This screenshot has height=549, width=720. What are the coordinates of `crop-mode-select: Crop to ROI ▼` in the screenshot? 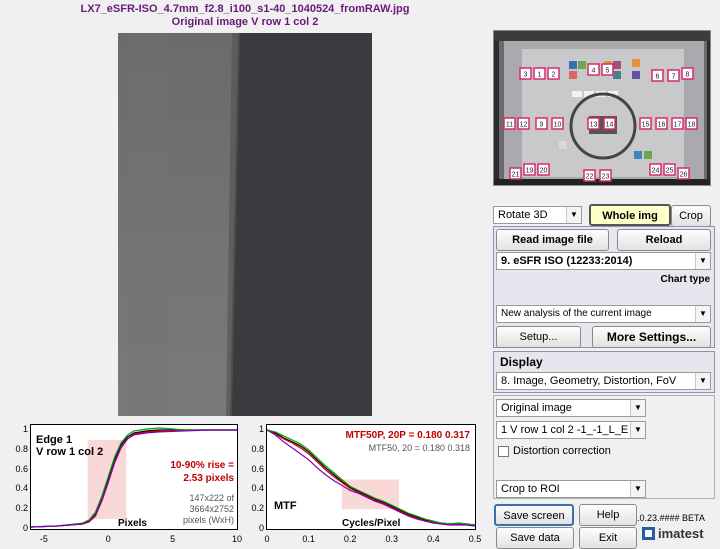 It's located at (571, 489).